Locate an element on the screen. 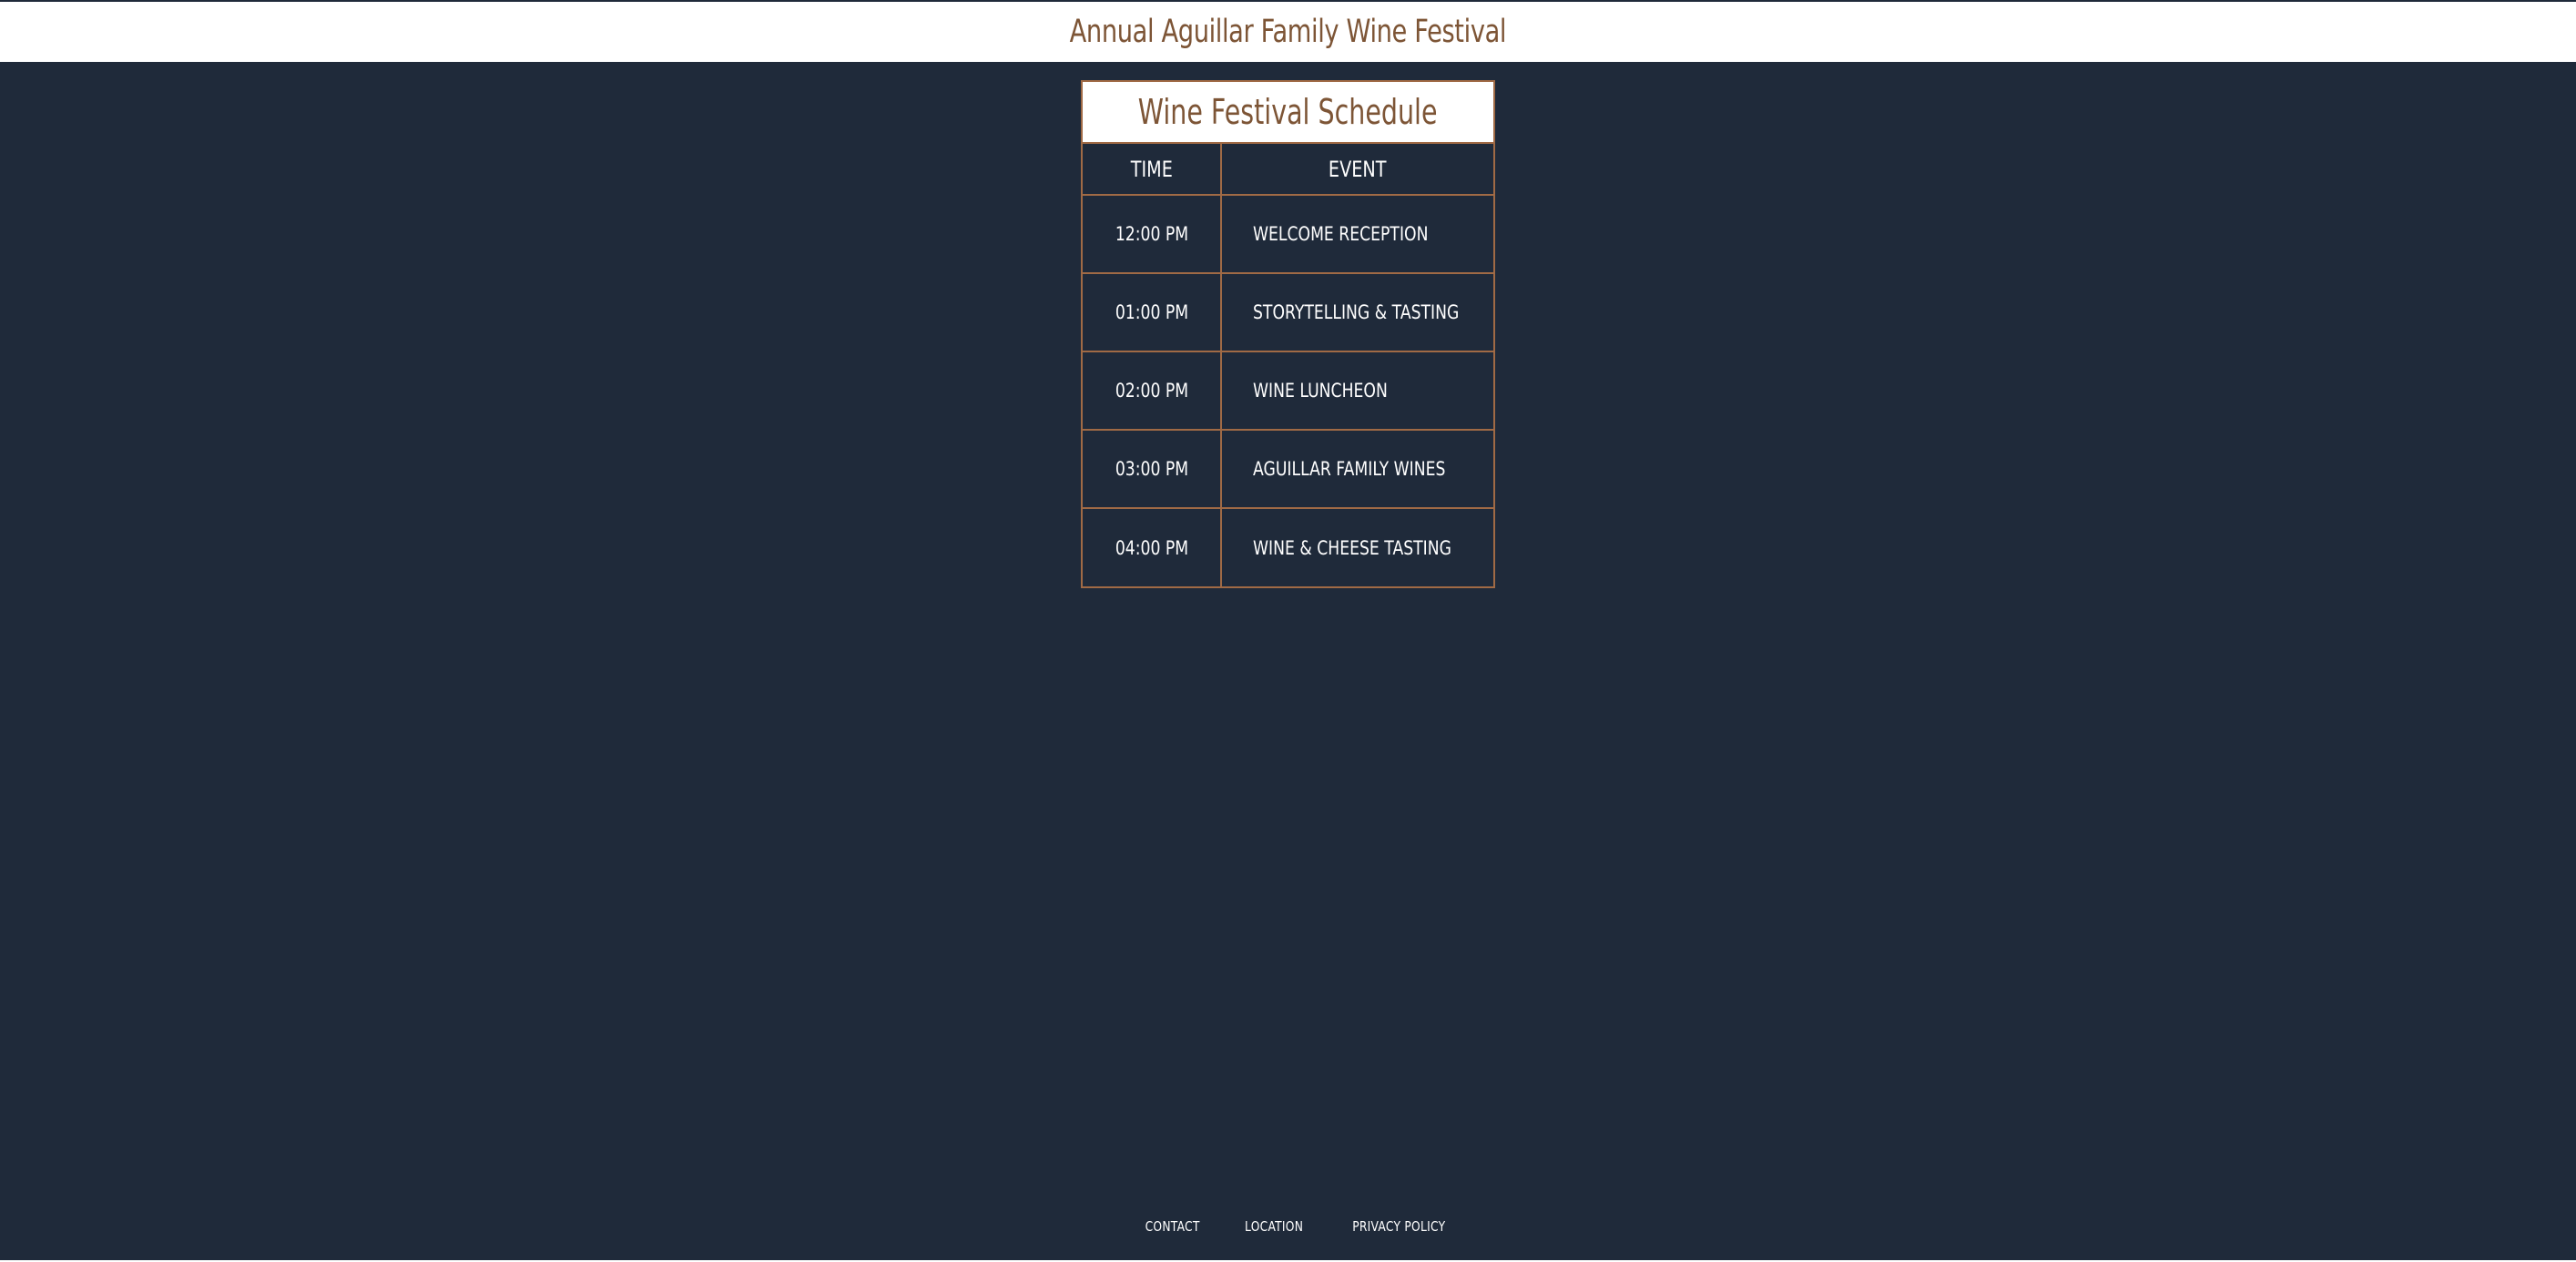  site-footer: CONTACT LOCATION PRIVACY POLICY is located at coordinates (1288, 1226).